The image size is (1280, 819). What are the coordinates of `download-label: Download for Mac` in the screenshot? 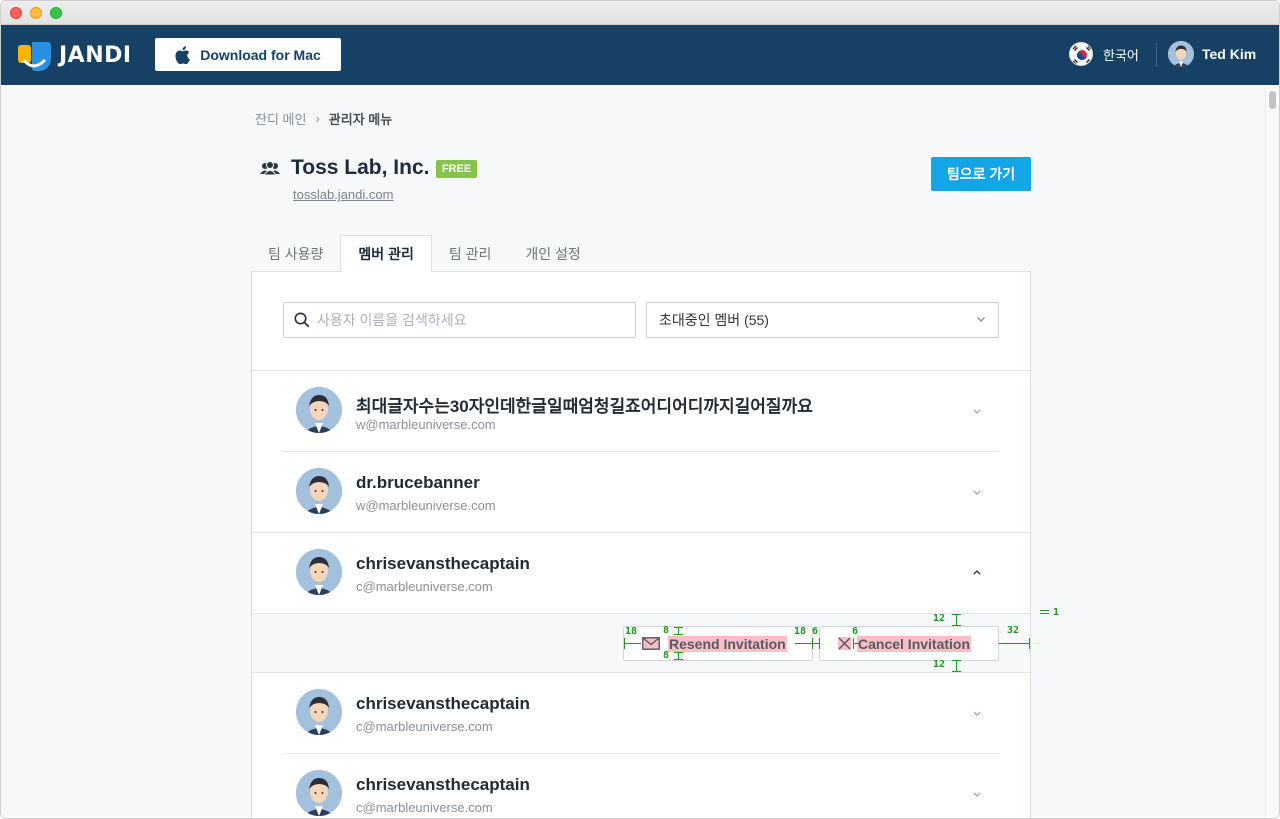 It's located at (260, 54).